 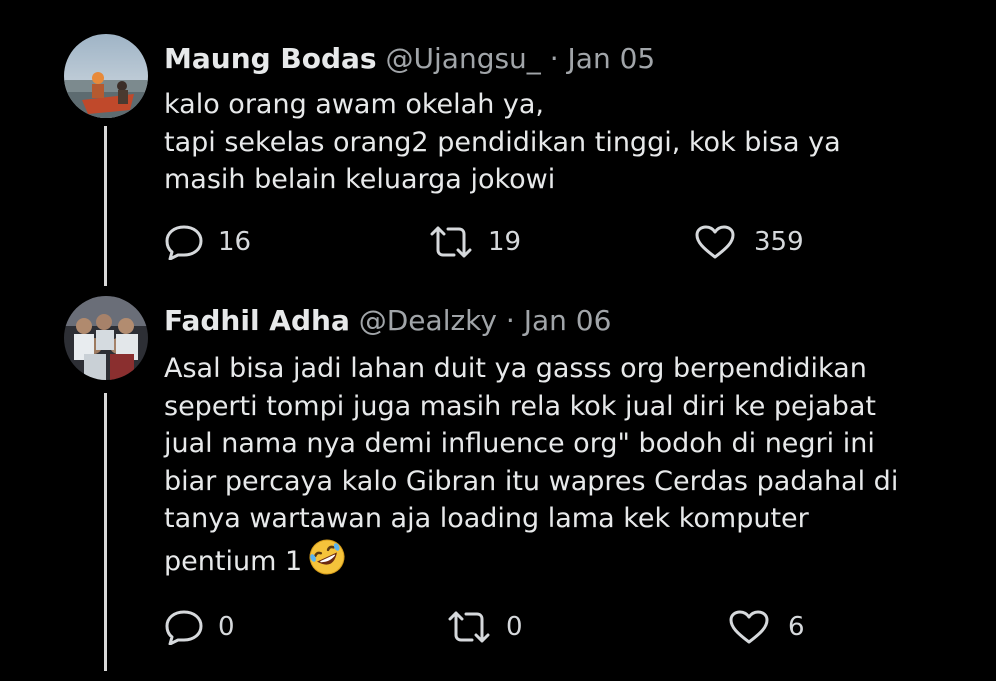 I want to click on retweet-button: 19, so click(x=474, y=242).